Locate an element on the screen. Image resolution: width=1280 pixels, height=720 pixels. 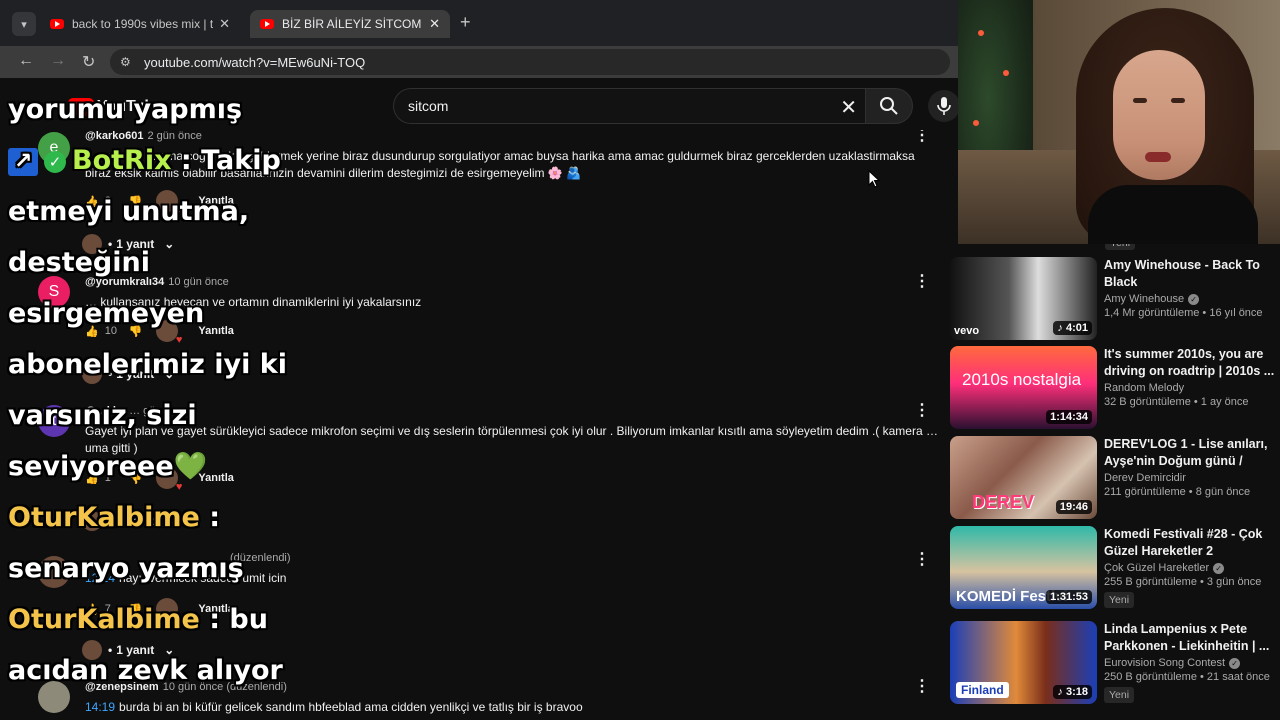
browser-tab-2-active: BİZ BİR AİLEYİZ SİTCOM - 1.BÖ ✕ is located at coordinates (350, 24).